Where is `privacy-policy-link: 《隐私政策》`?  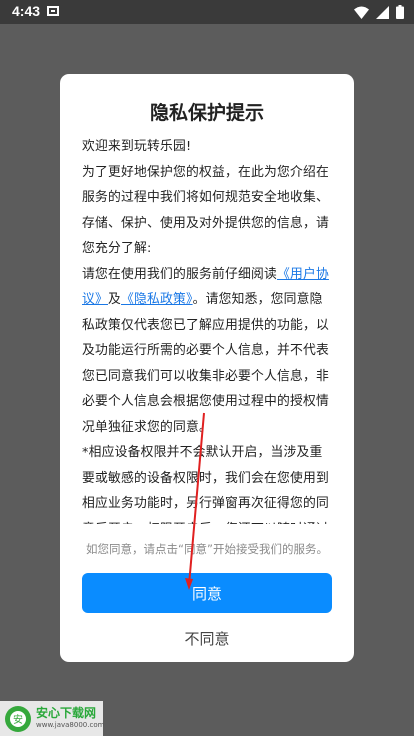
privacy-policy-link: 《隐私政策》 is located at coordinates (157, 299).